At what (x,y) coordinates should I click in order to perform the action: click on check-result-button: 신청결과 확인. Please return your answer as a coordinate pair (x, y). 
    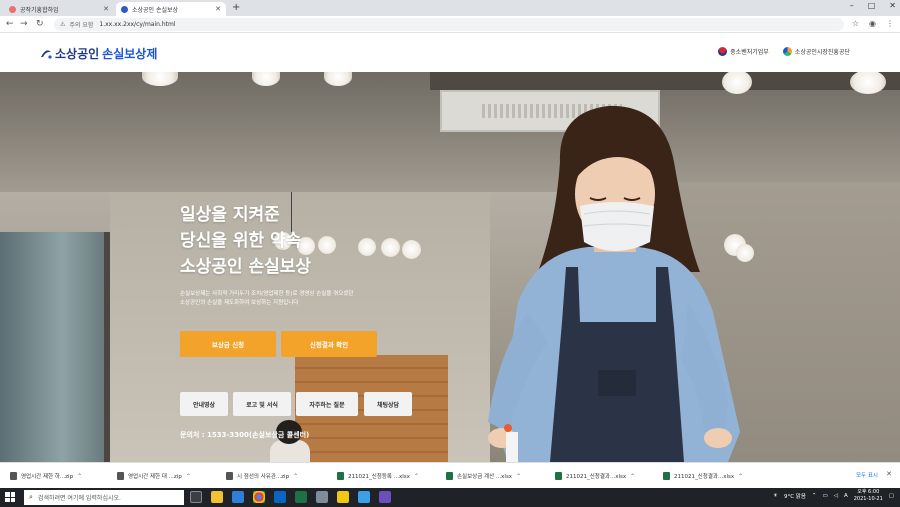
    Looking at the image, I should click on (329, 344).